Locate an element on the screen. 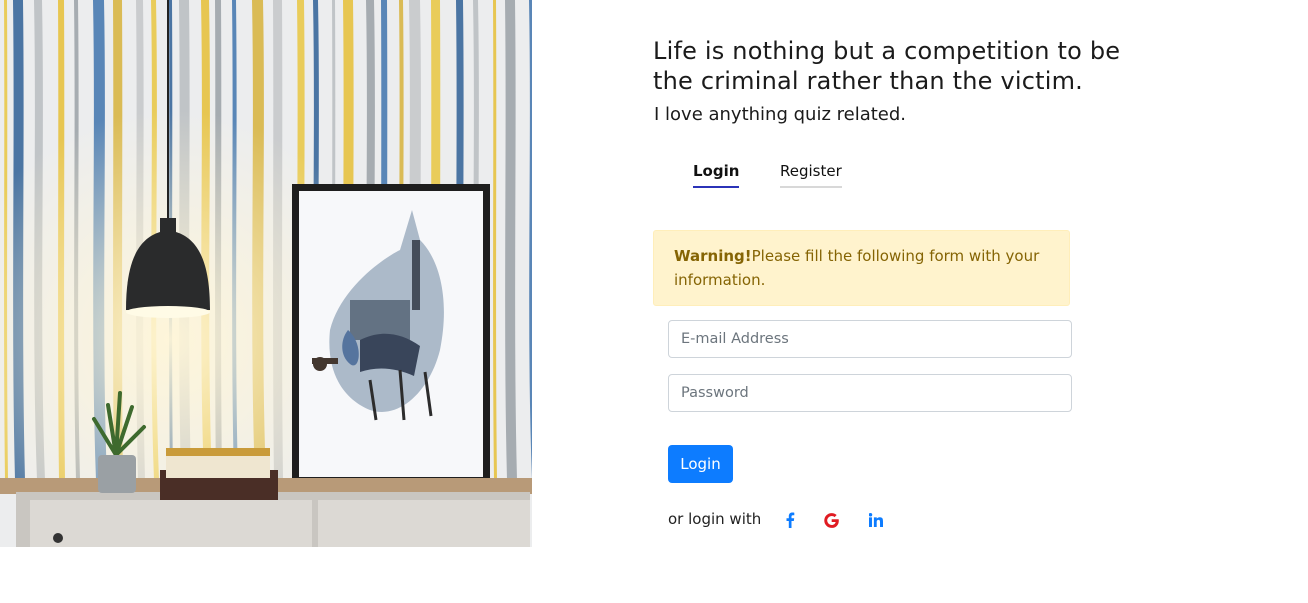 The width and height of the screenshot is (1308, 603). facebook-icon is located at coordinates (790, 520).